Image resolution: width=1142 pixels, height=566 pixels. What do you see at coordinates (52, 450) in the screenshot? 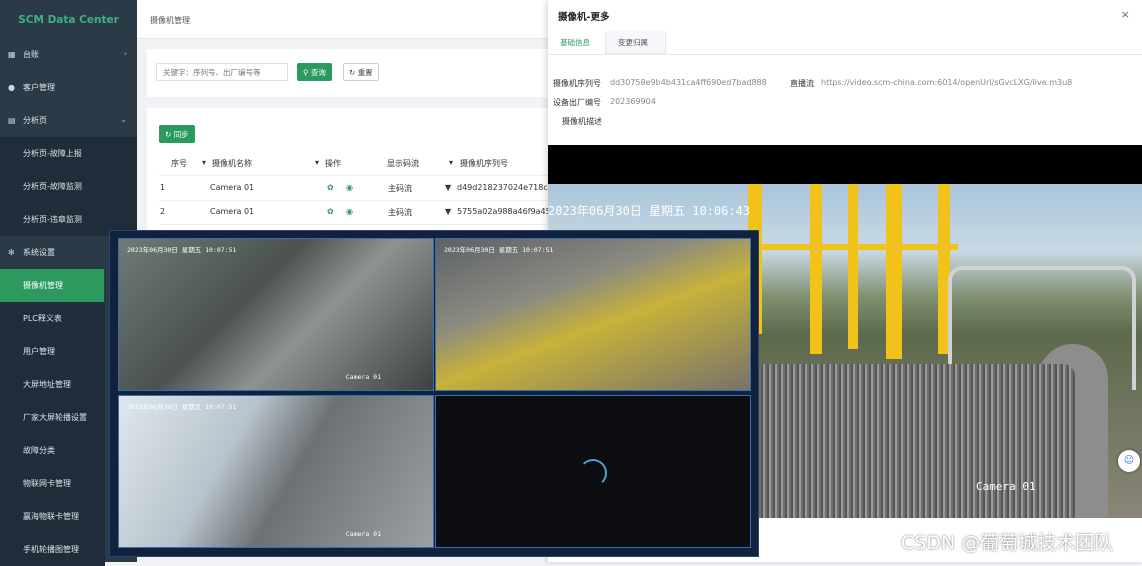
I see `sidebar-item-fault-category: 故障分类` at bounding box center [52, 450].